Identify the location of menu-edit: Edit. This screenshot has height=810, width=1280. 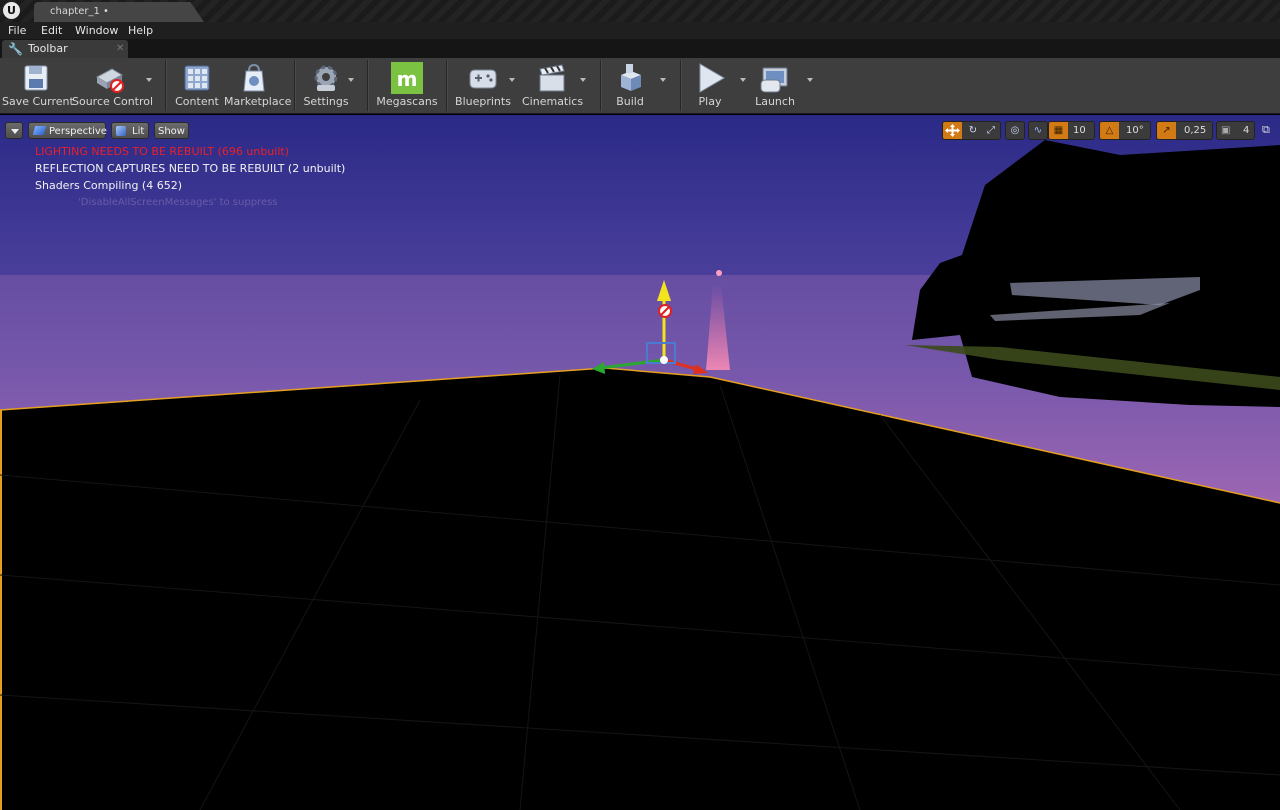
(51, 30).